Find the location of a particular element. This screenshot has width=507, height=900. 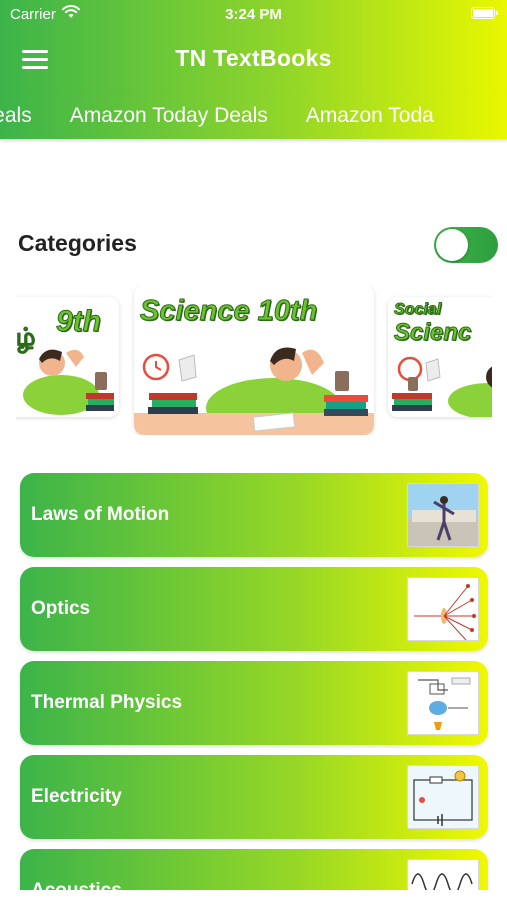

categories-toggle is located at coordinates (466, 245).